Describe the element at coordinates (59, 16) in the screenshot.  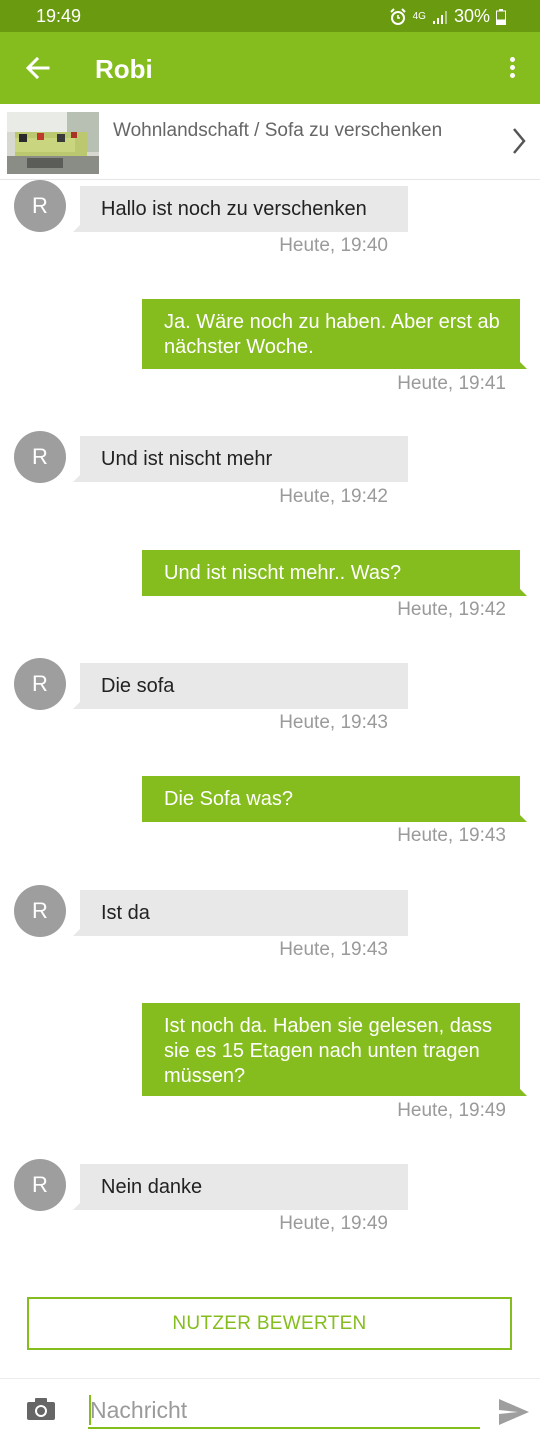
I see `status-time: 19:49` at that location.